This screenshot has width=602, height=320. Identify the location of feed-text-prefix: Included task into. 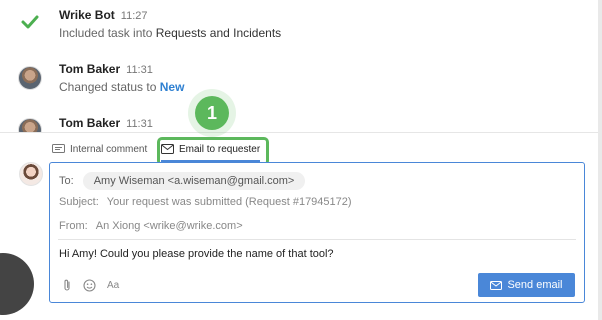
(107, 33).